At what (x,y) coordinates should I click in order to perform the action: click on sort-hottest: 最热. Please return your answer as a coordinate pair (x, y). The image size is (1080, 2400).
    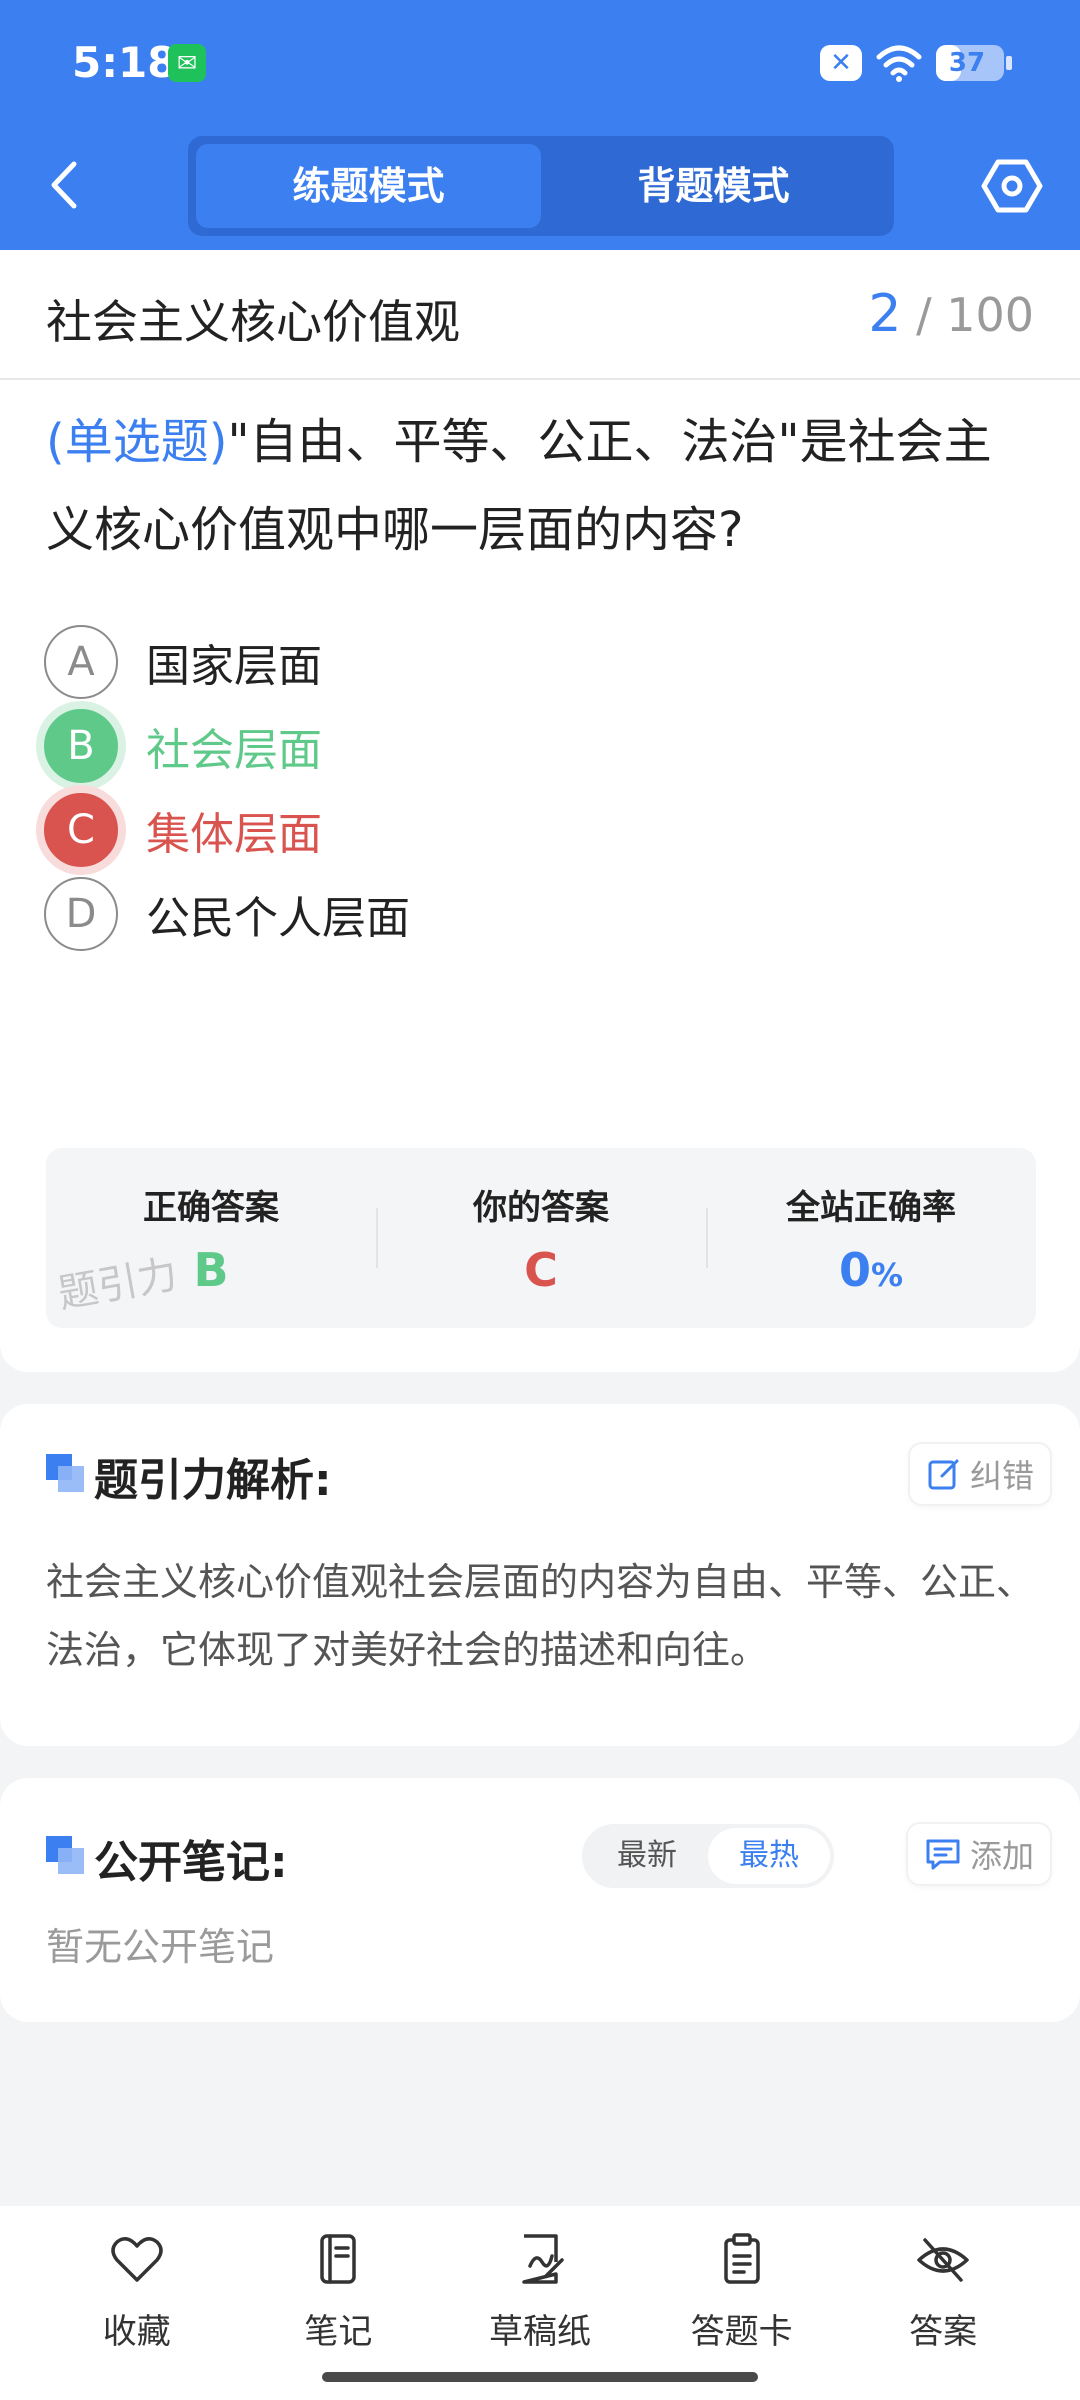
    Looking at the image, I should click on (769, 1856).